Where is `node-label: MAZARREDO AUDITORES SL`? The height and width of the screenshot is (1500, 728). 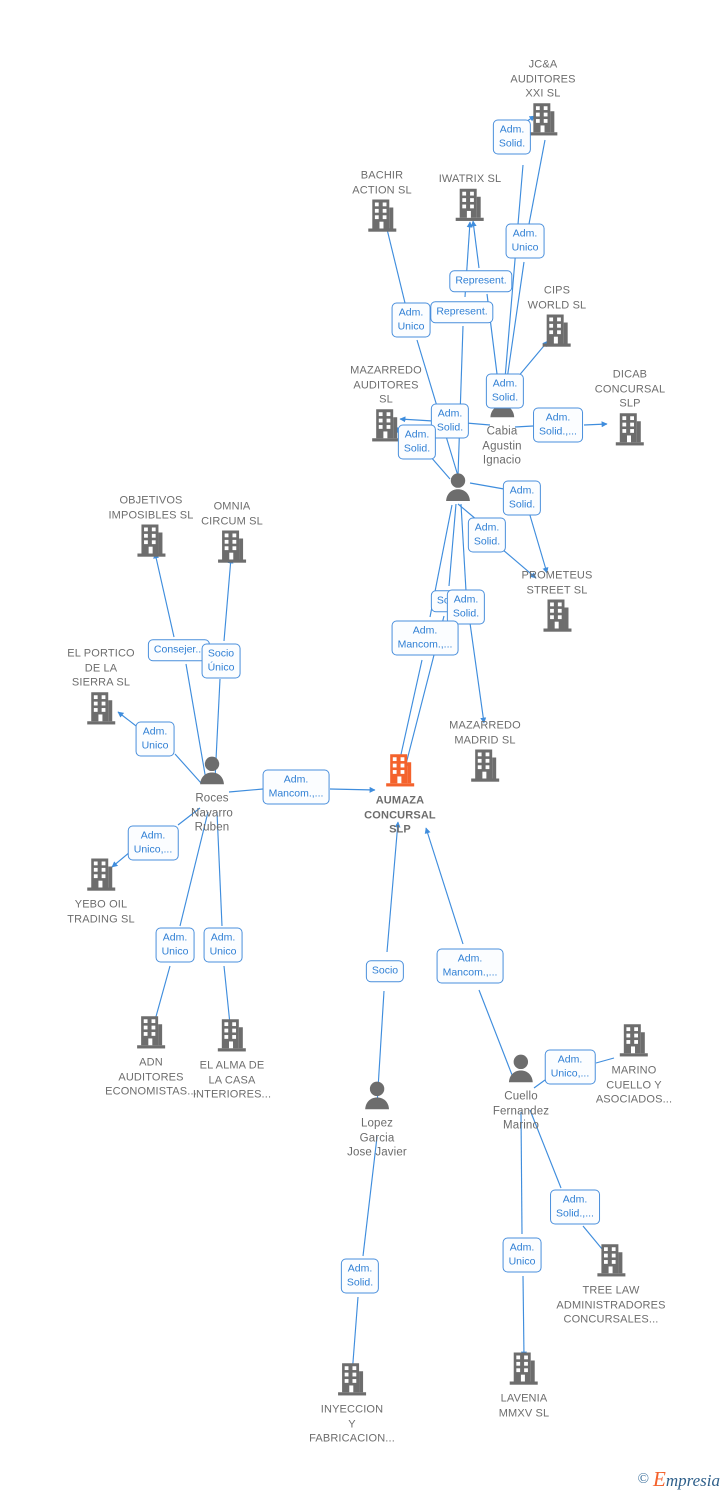 node-label: MAZARREDO AUDITORES SL is located at coordinates (386, 385).